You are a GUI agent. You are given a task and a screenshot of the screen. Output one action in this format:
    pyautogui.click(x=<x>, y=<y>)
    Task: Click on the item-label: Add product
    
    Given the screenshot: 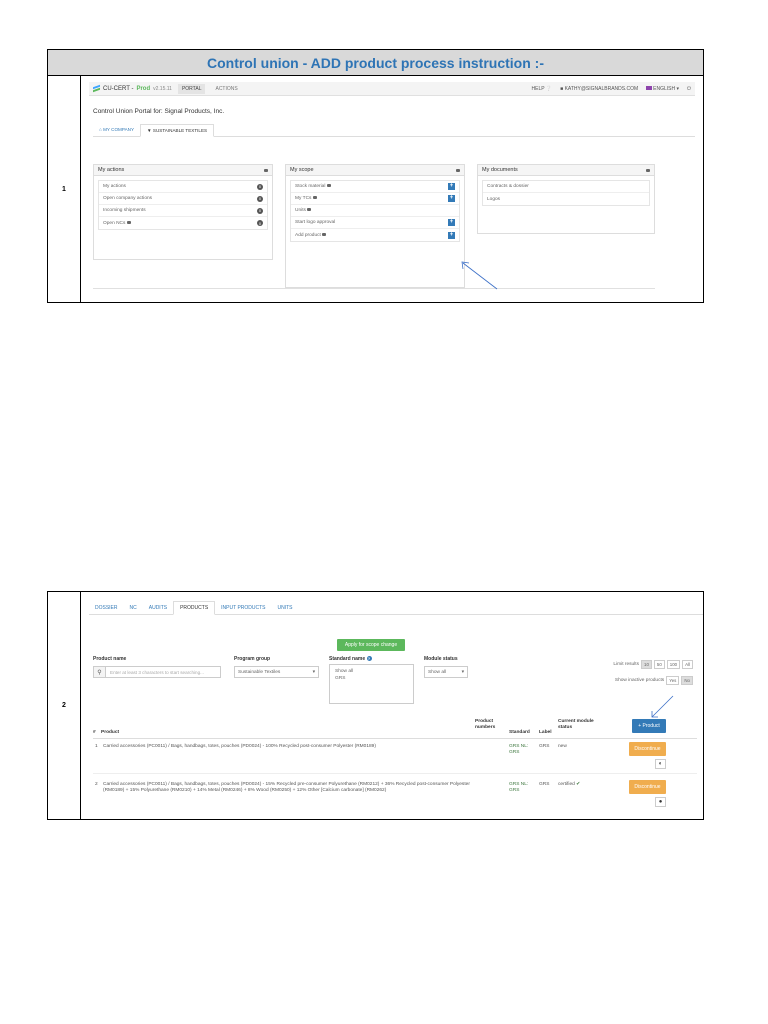 What is the action you would take?
    pyautogui.click(x=308, y=235)
    